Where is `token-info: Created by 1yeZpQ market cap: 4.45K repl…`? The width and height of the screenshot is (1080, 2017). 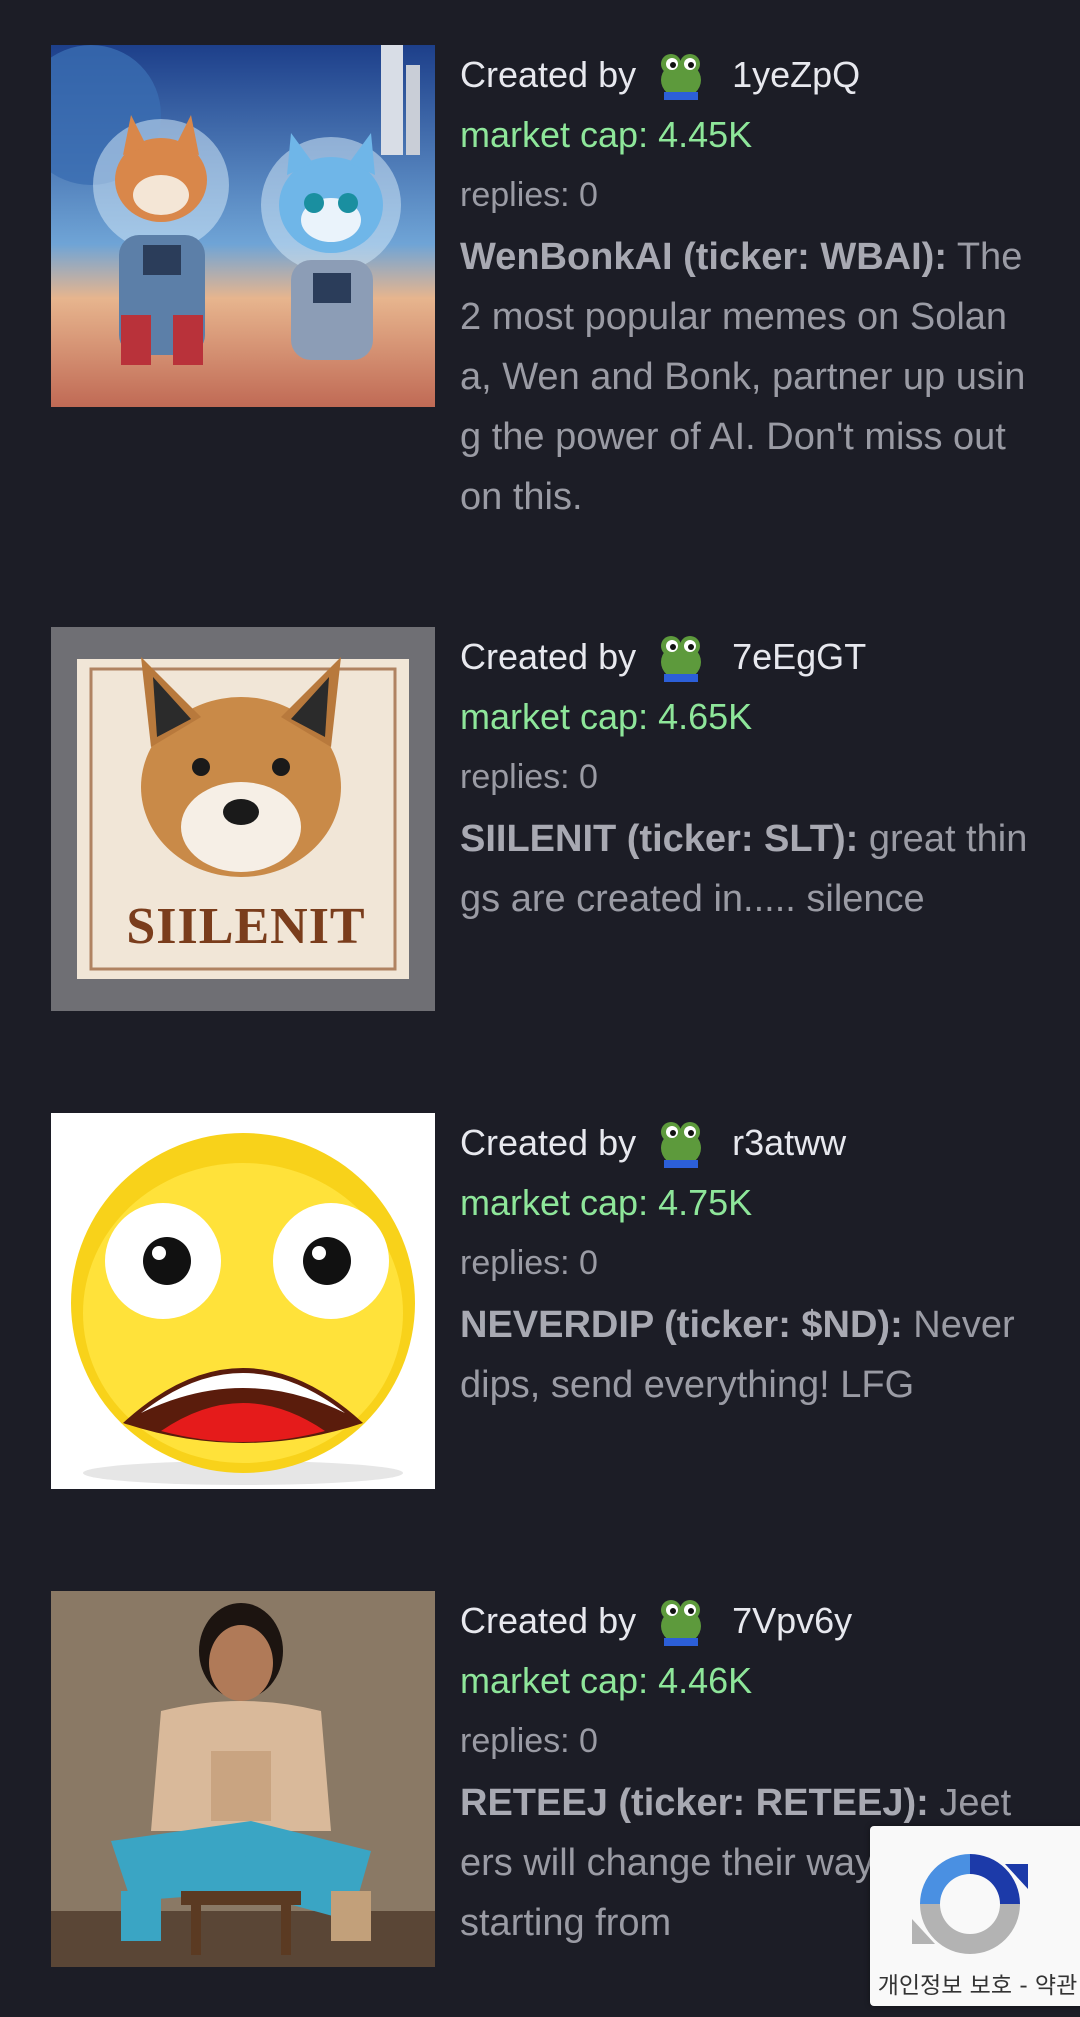
token-info: Created by 1yeZpQ market cap: 4.45K repl… is located at coordinates (745, 286).